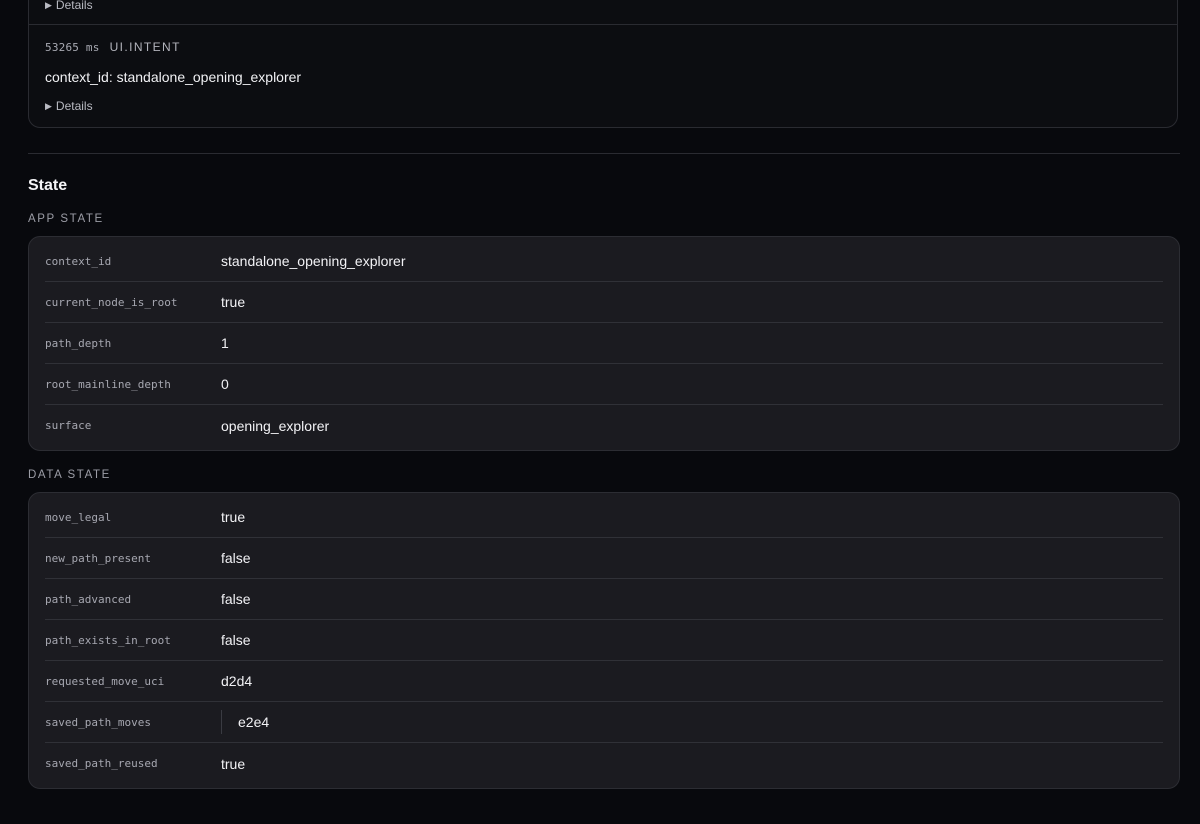 The image size is (1200, 824). I want to click on state-key: requested_move_uci, so click(105, 681).